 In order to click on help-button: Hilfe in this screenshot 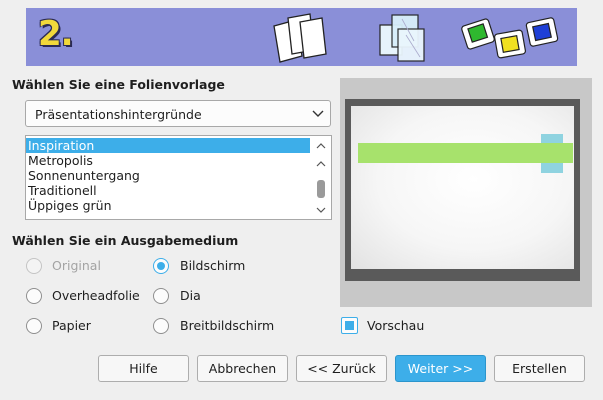, I will do `click(143, 368)`.